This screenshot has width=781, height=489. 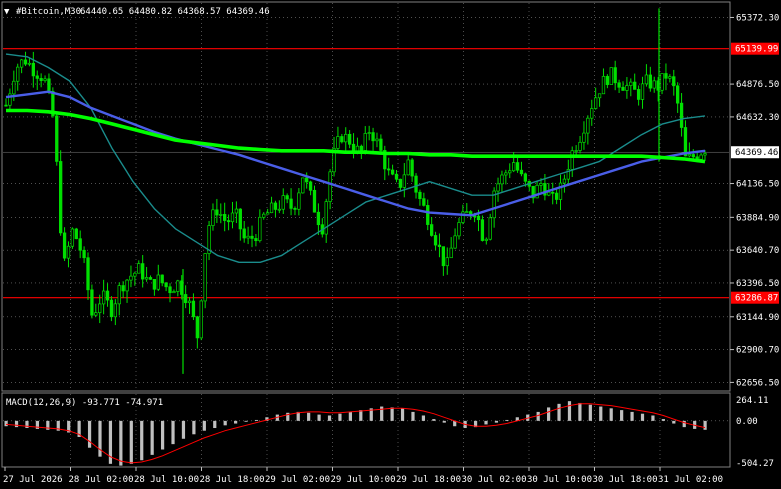 What do you see at coordinates (84, 403) in the screenshot?
I see `macd-label: MACD(12,26,9) -93.771 -74.971` at bounding box center [84, 403].